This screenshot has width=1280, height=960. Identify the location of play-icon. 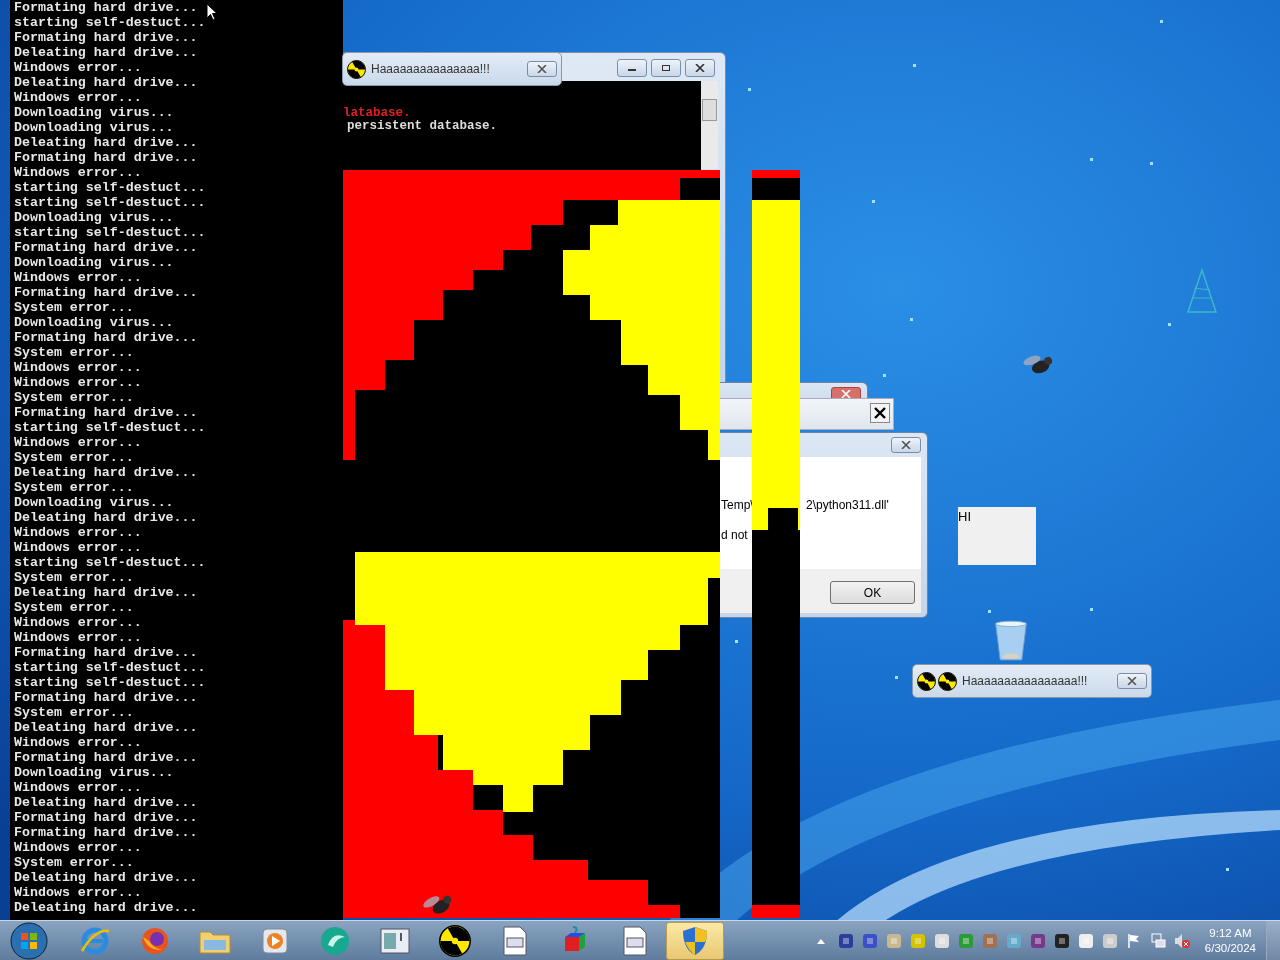
(275, 940).